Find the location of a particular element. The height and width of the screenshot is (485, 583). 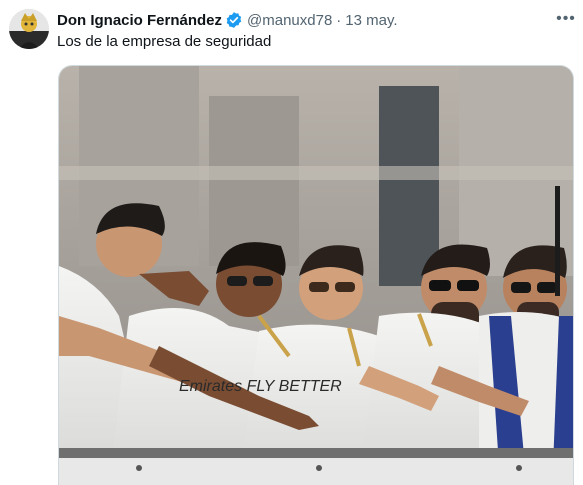

author-handle: @manuxd78 is located at coordinates (289, 20).